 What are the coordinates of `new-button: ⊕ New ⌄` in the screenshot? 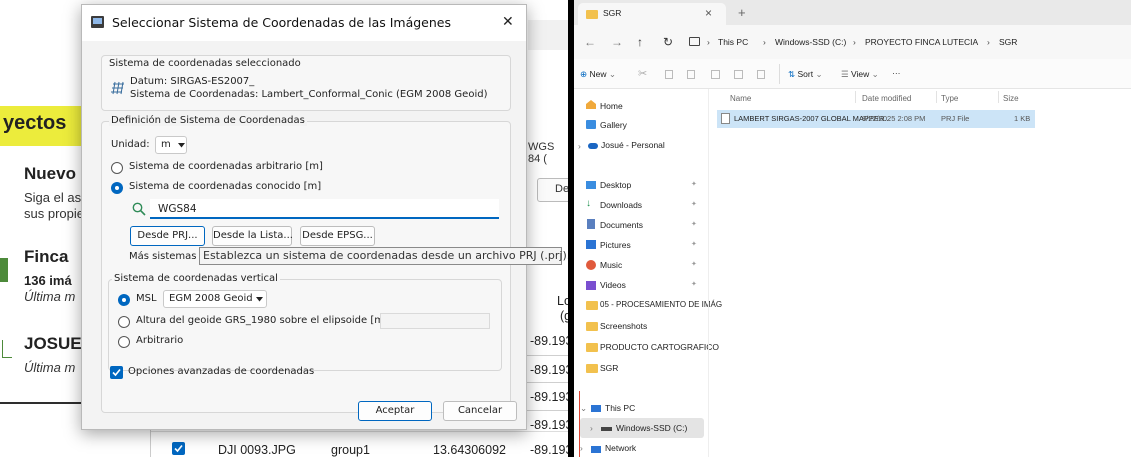 It's located at (598, 74).